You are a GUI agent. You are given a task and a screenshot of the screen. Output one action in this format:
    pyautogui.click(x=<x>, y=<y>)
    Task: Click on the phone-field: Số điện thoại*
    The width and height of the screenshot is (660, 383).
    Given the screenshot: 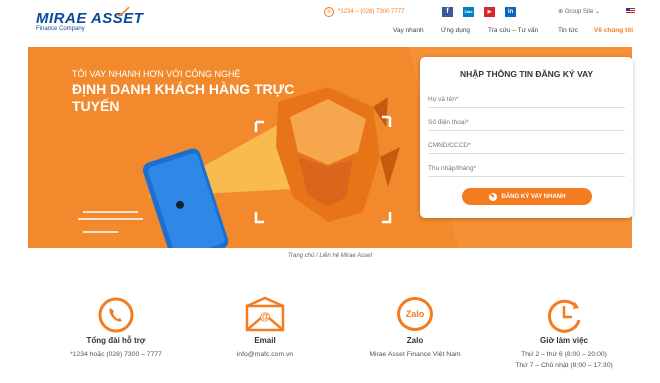 What is the action you would take?
    pyautogui.click(x=526, y=123)
    